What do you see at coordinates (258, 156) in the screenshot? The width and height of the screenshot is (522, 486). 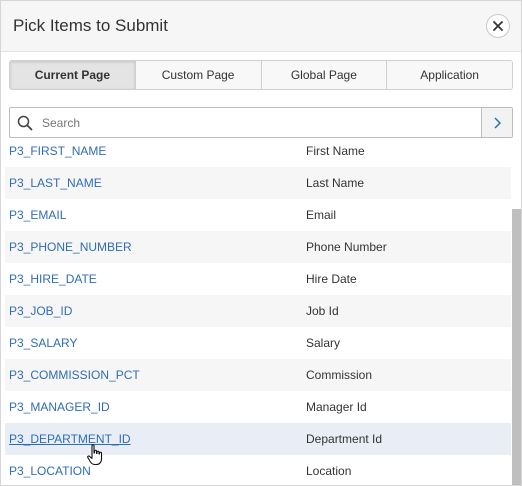 I see `list-item: P3_FIRST_NAME First Name` at bounding box center [258, 156].